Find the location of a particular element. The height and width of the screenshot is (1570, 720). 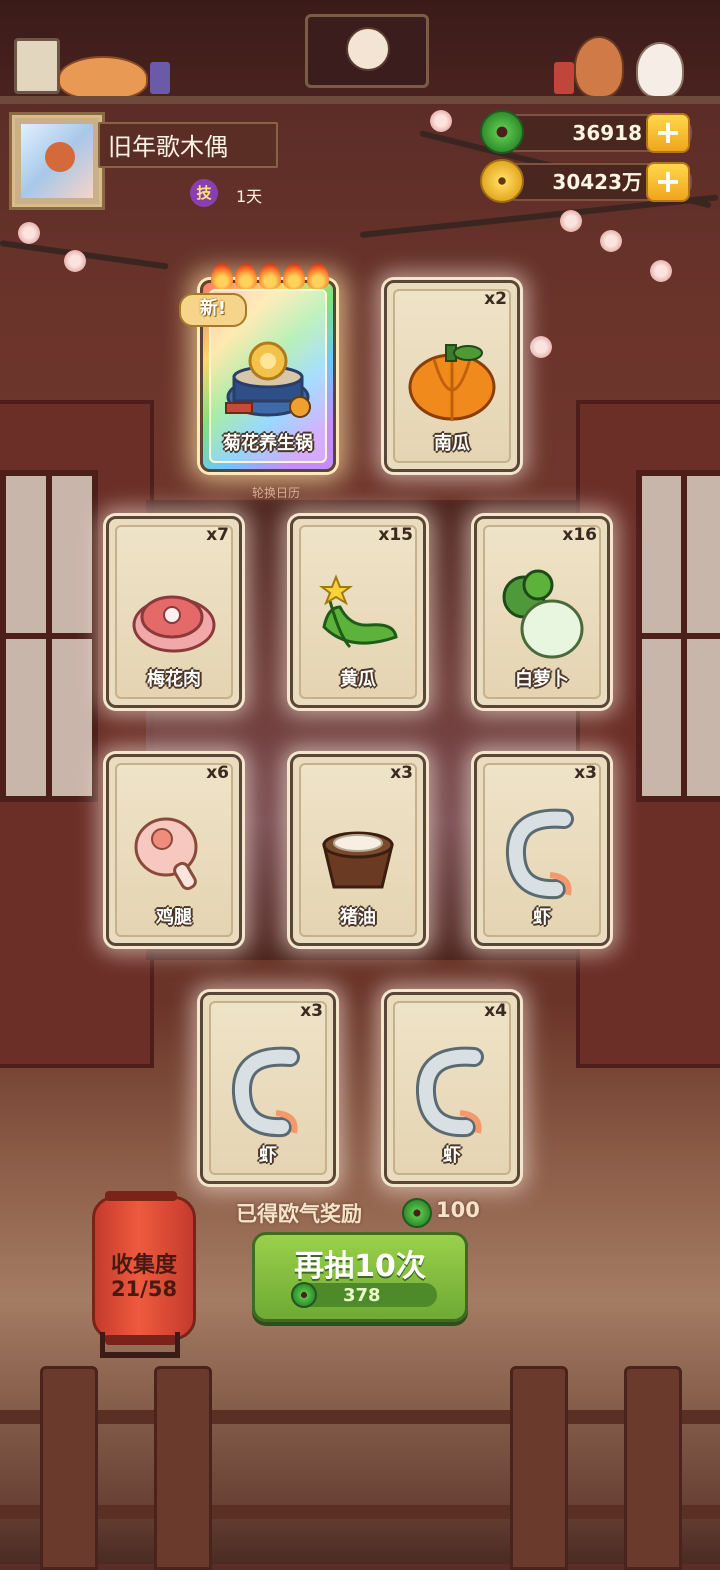

draw-again-button: 再抽10次 378 is located at coordinates (360, 1277).